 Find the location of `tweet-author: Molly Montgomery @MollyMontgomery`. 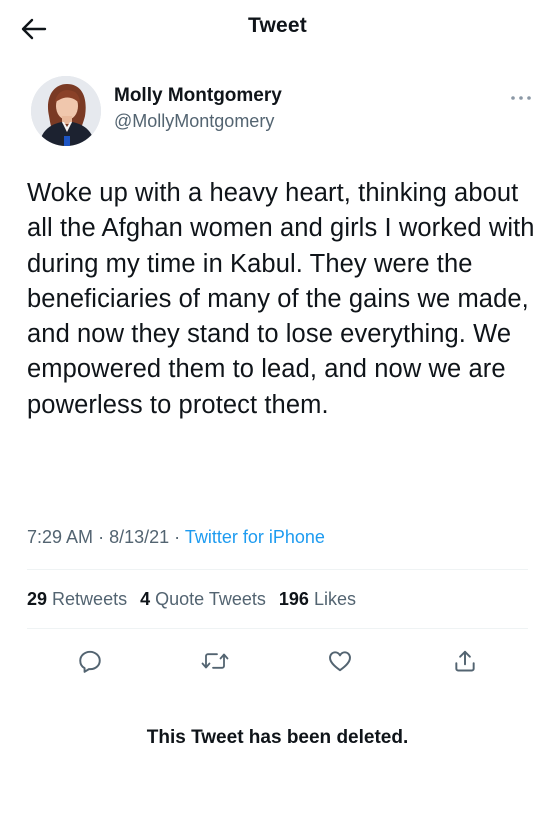

tweet-author: Molly Montgomery @MollyMontgomery is located at coordinates (281, 112).